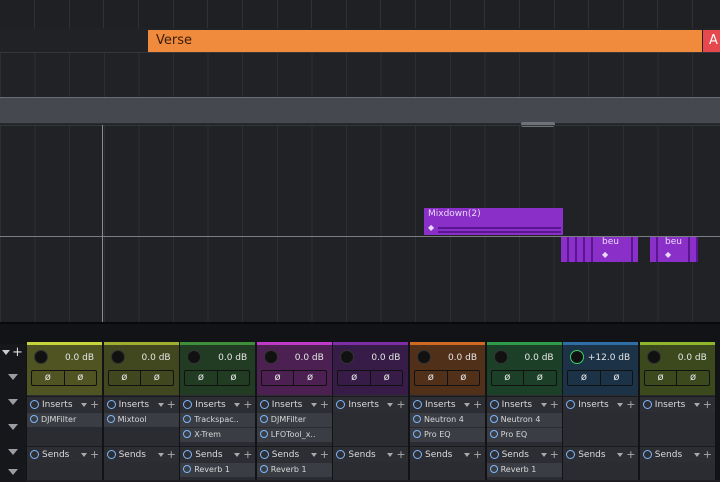 This screenshot has height=482, width=720. I want to click on audio-clip-beu-1: beu ◆, so click(611, 249).